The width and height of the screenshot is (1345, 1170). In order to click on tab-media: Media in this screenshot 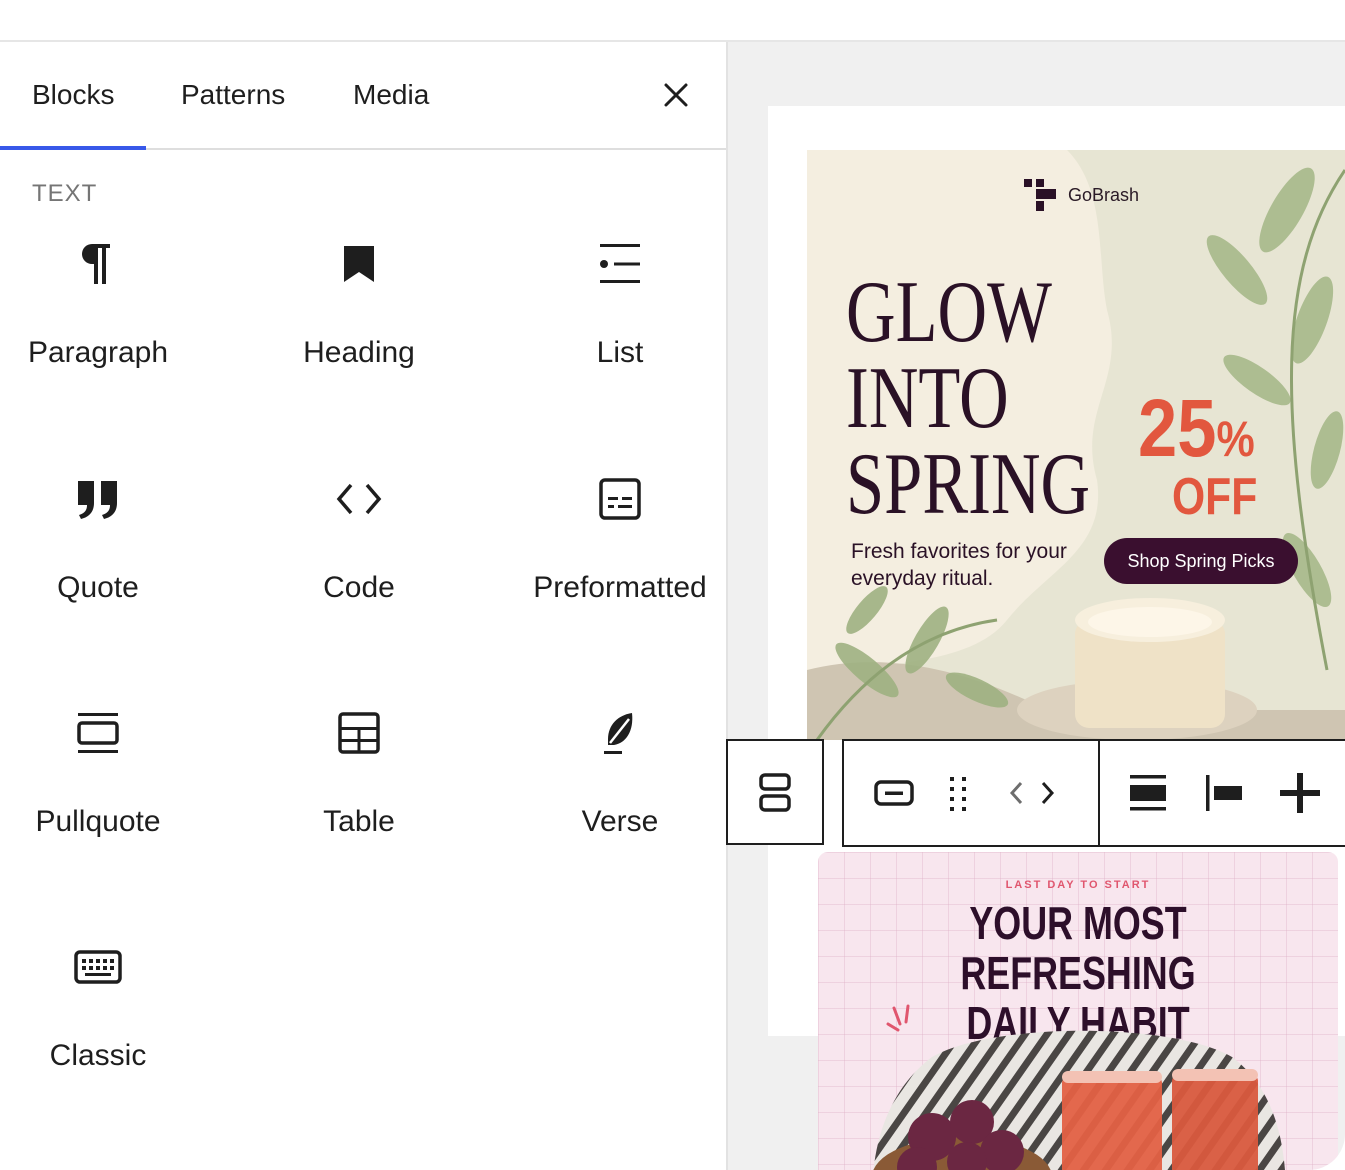, I will do `click(391, 95)`.